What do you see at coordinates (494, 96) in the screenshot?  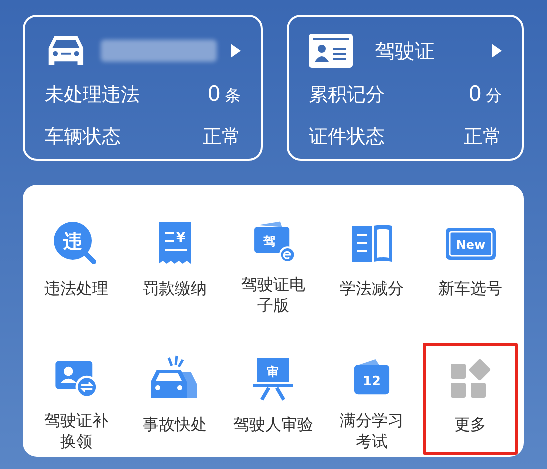 I see `stat-unit: 分` at bounding box center [494, 96].